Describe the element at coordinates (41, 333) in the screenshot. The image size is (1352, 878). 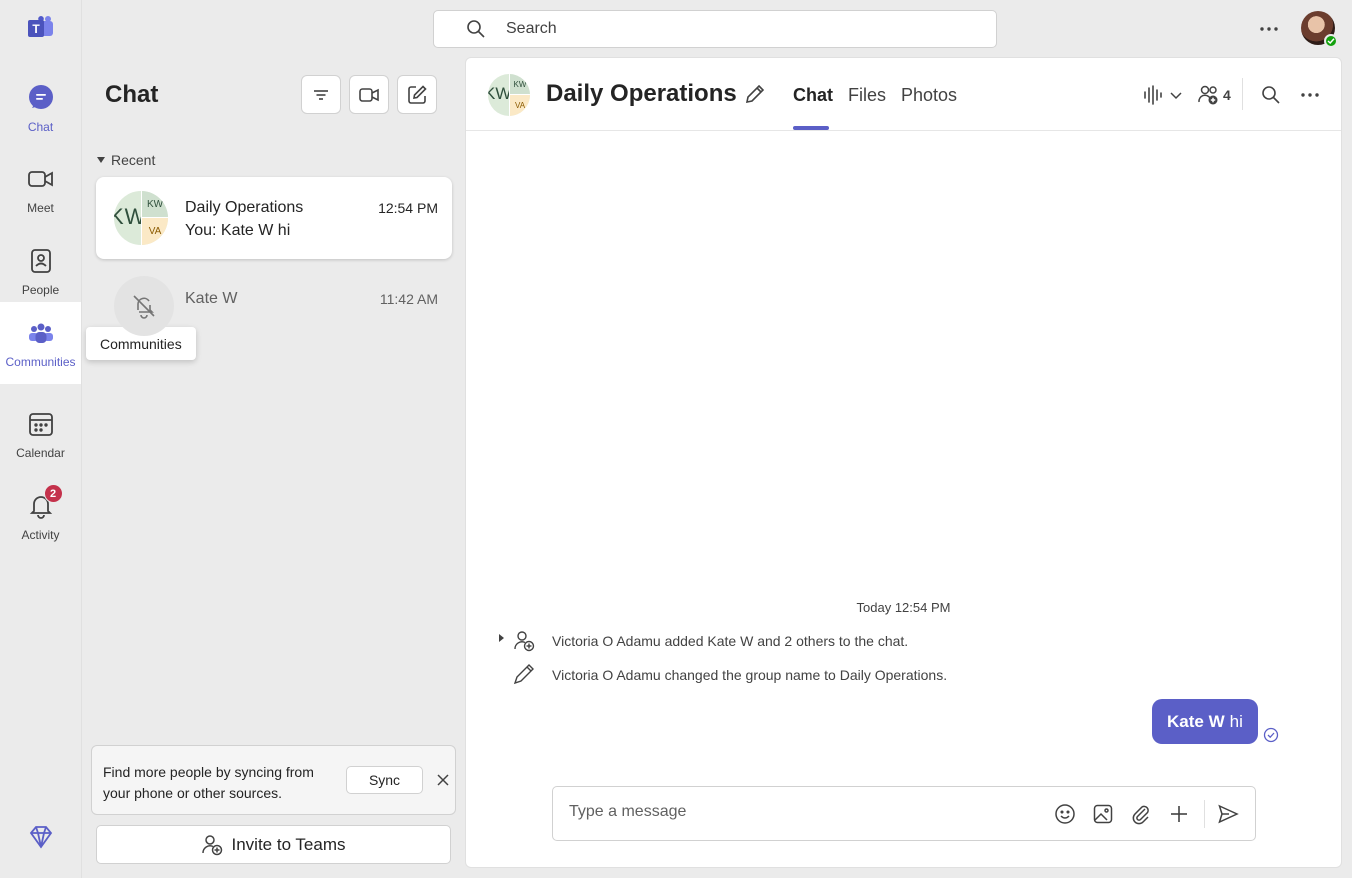
I see `communities-icon` at that location.